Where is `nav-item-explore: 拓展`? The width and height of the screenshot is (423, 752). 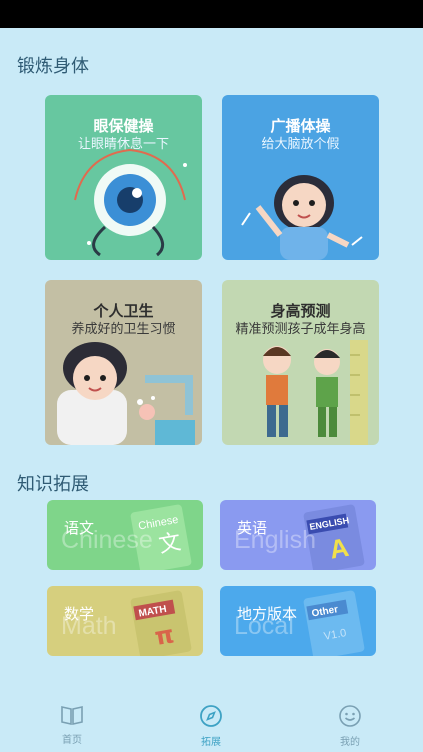
nav-item-explore: 拓展 is located at coordinates (211, 726).